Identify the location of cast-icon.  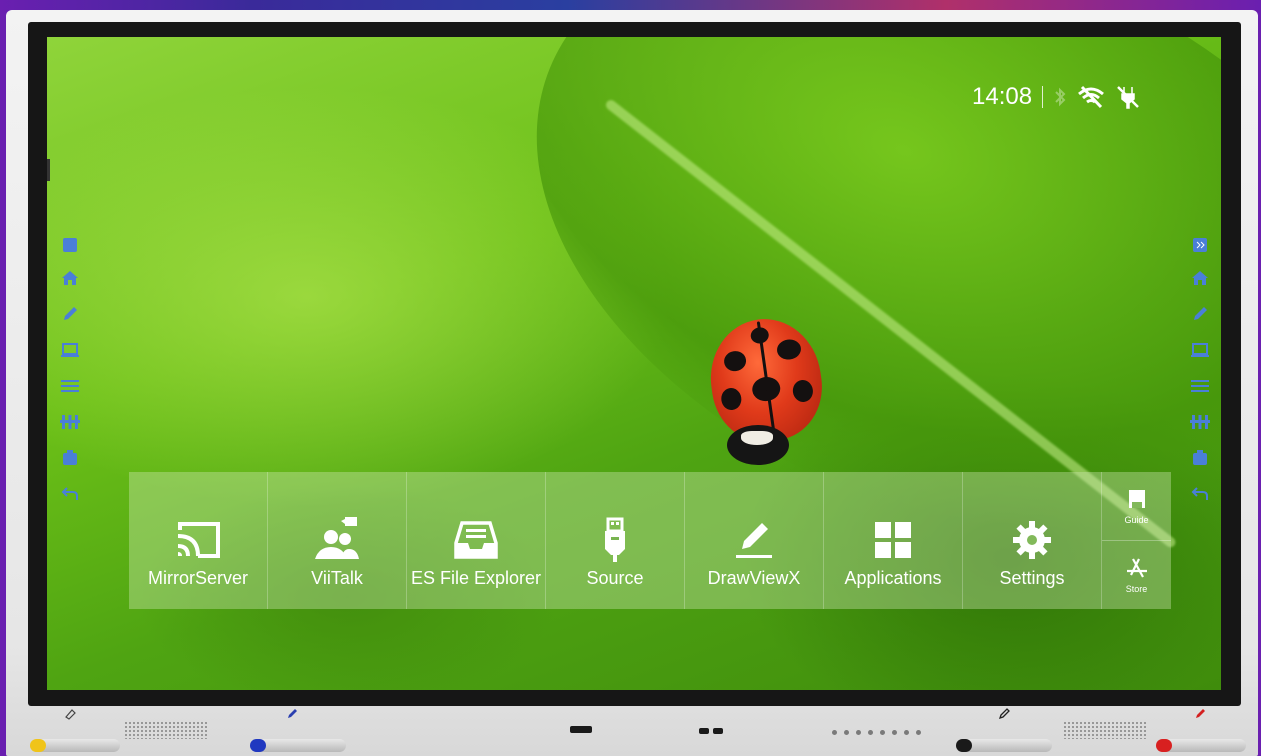
(198, 540).